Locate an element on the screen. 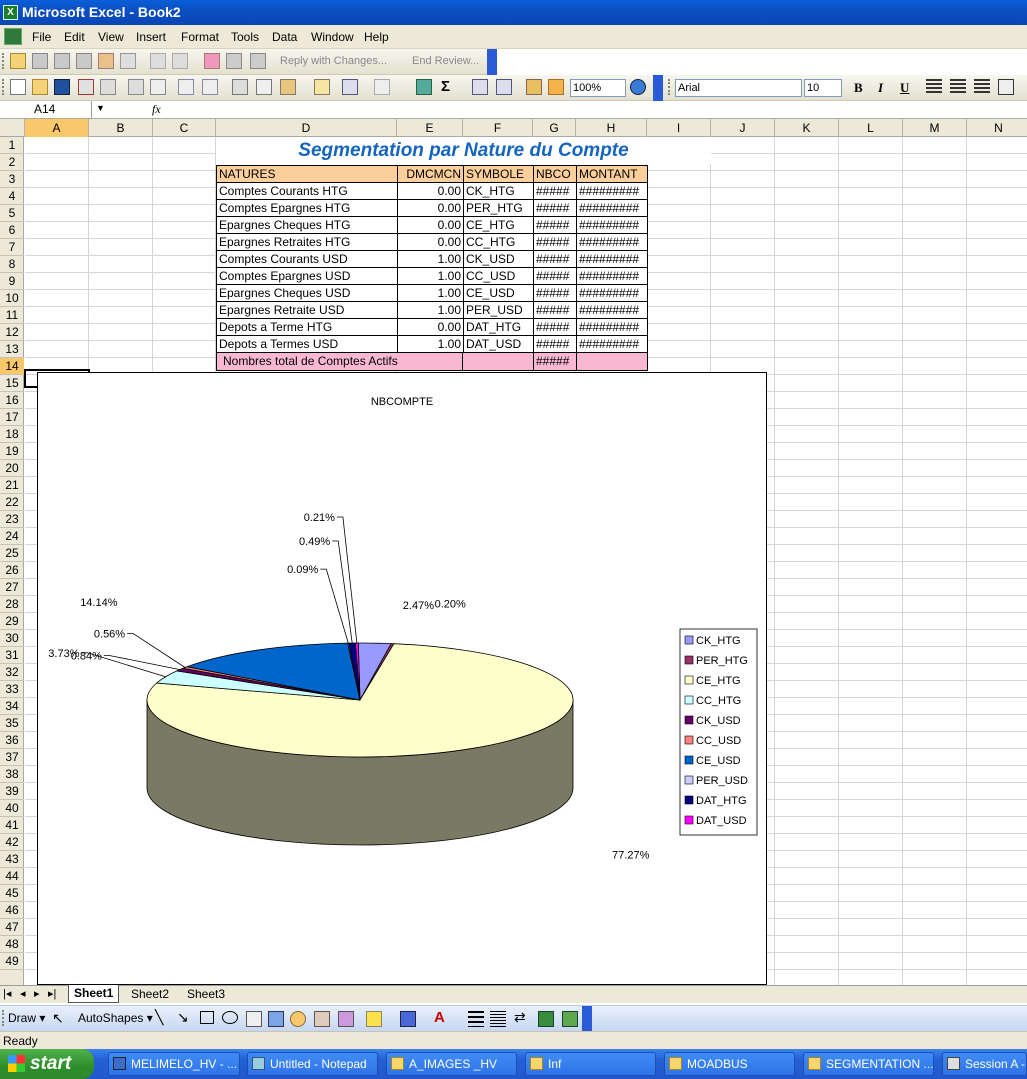  toolbar-options-chevron is located at coordinates (587, 1019).